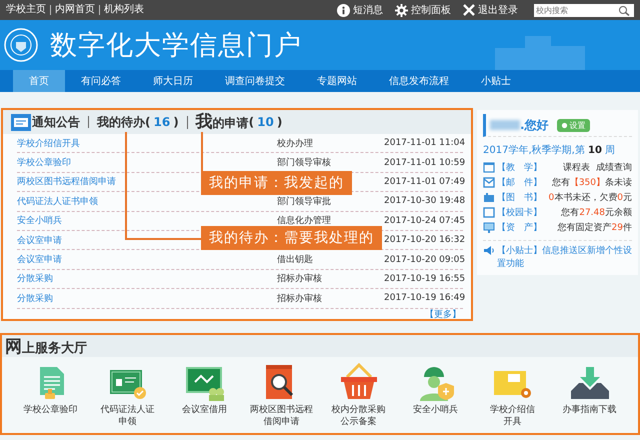 Image resolution: width=640 pixels, height=440 pixels. I want to click on annotation-callout: 我的待办：需要我处理的, so click(291, 238).